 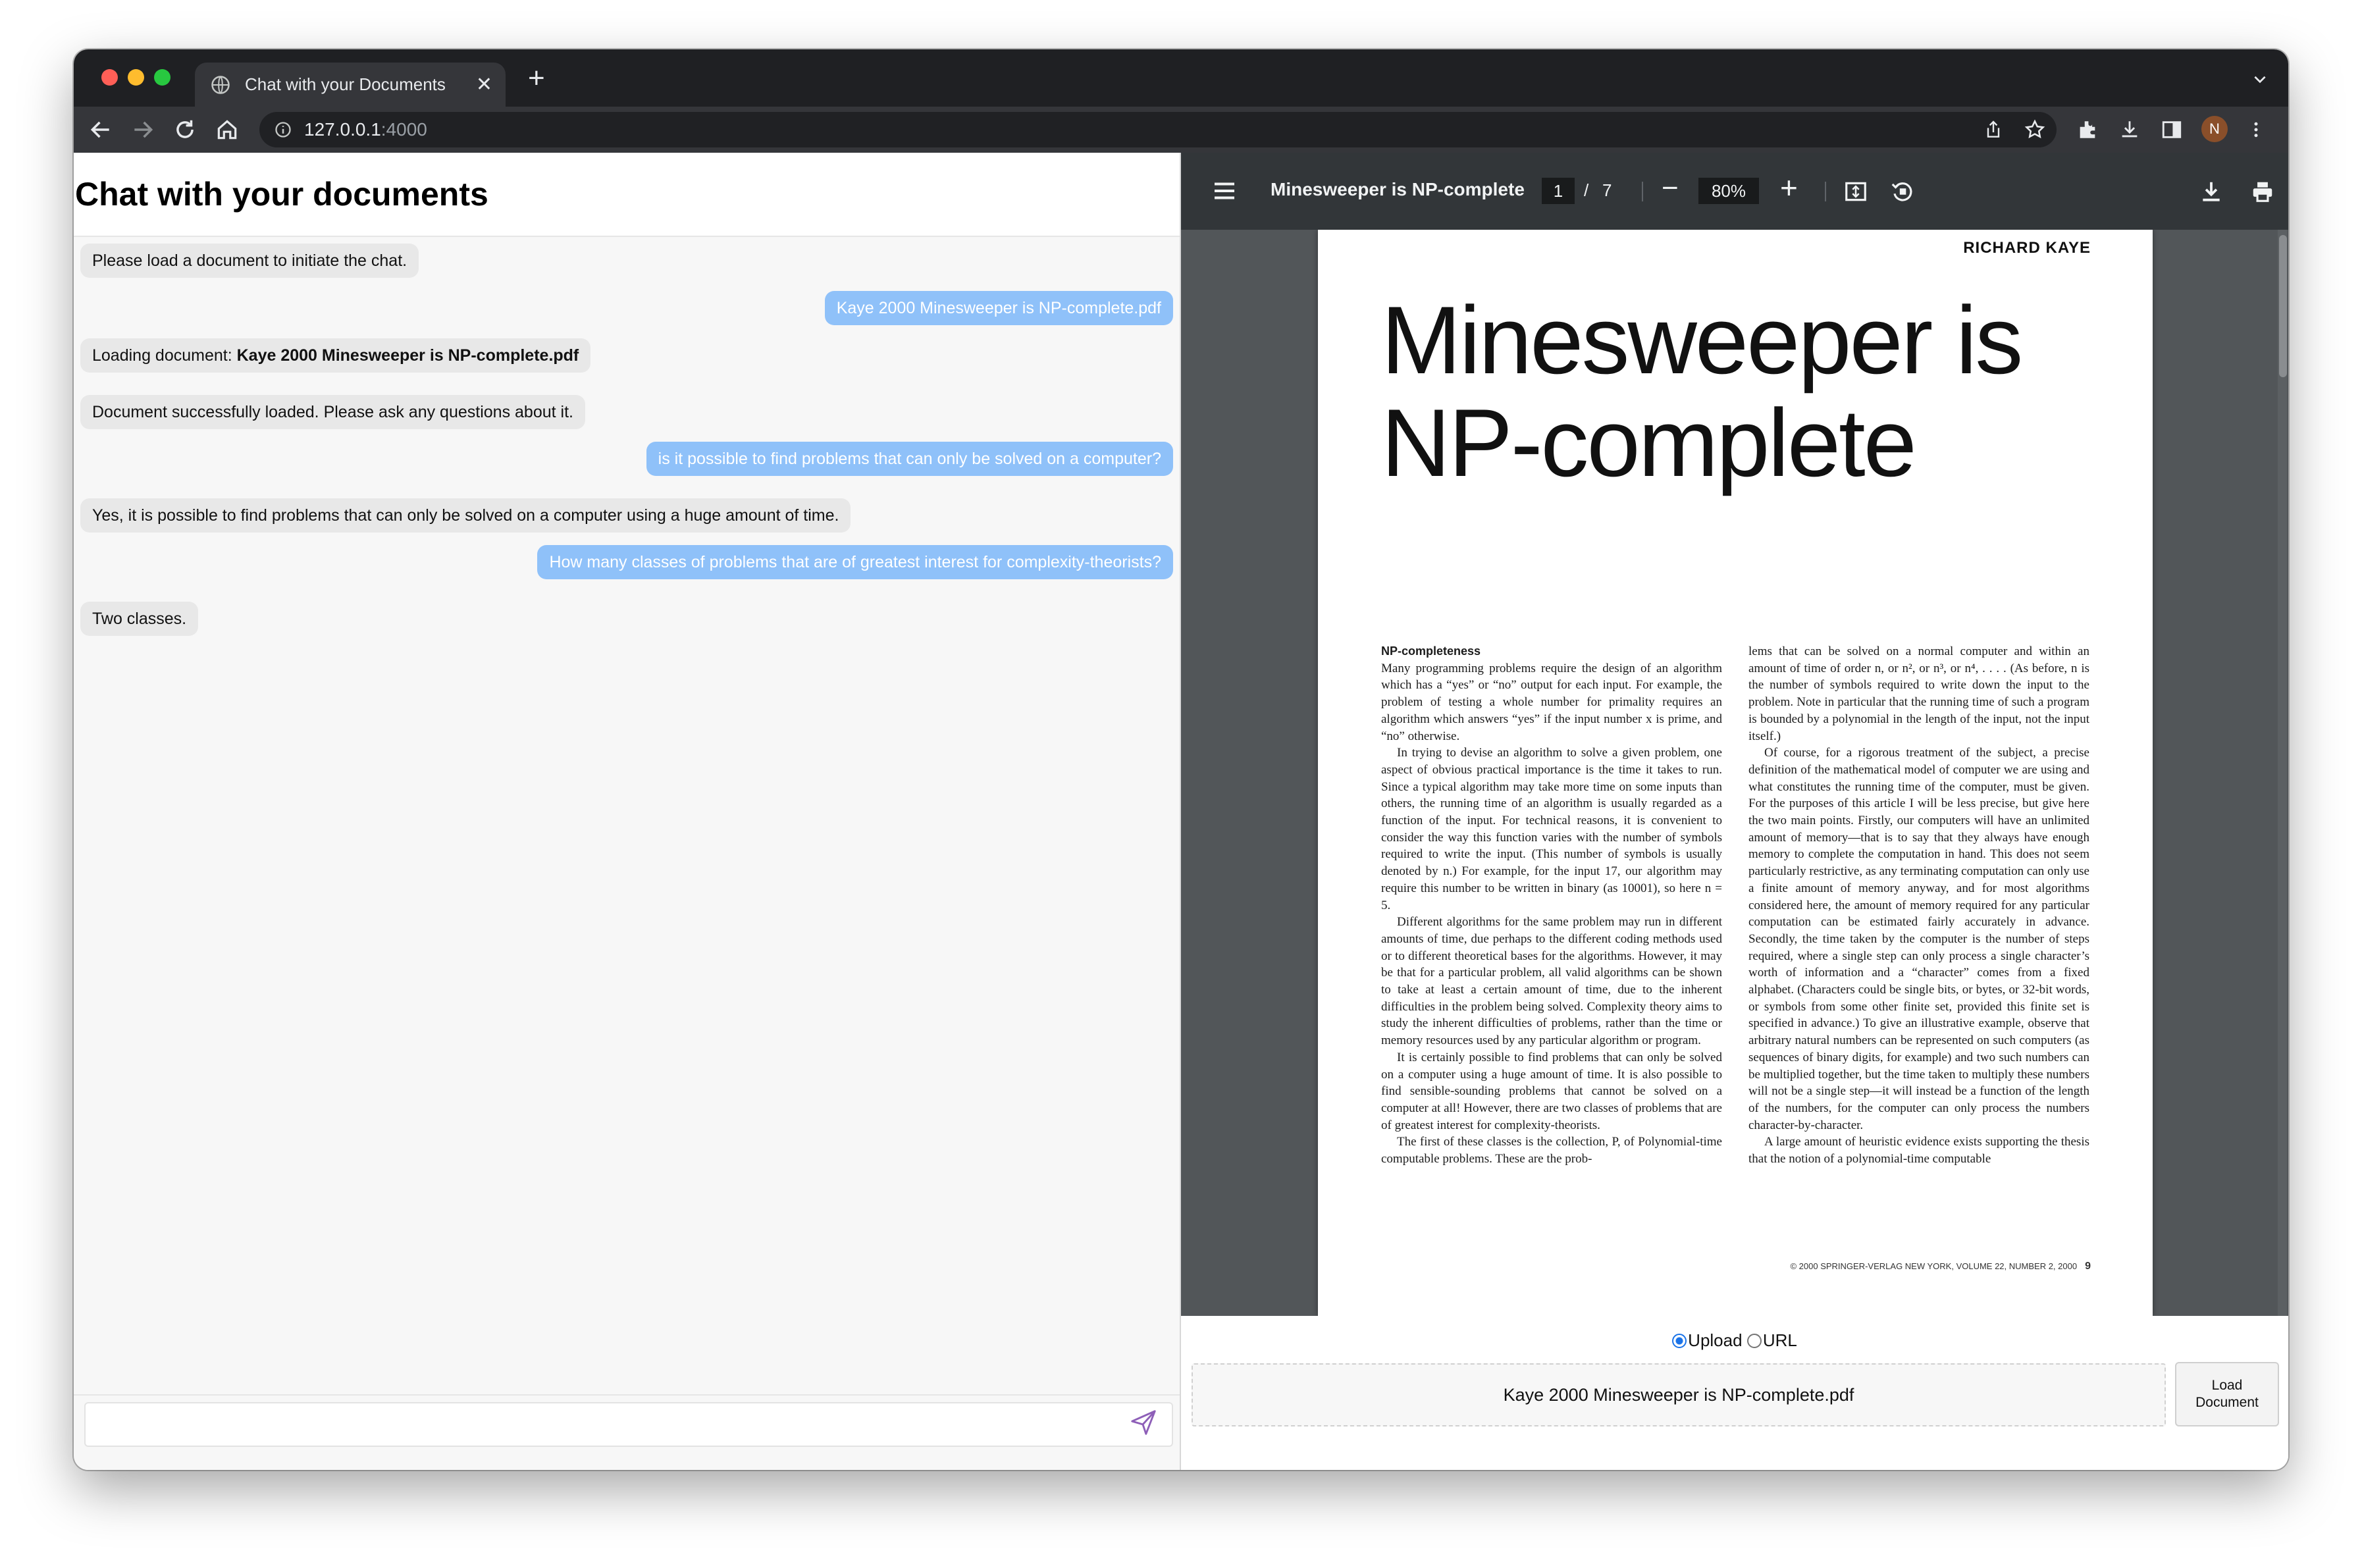 I want to click on user-message: Kaye 2000 Minesweeper is NP-complete.pdf, so click(x=998, y=308).